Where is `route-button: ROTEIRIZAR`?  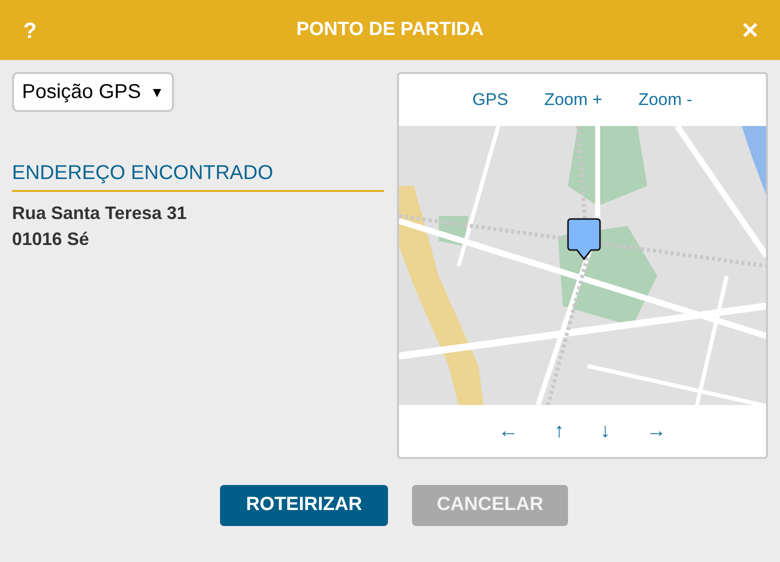 route-button: ROTEIRIZAR is located at coordinates (304, 505).